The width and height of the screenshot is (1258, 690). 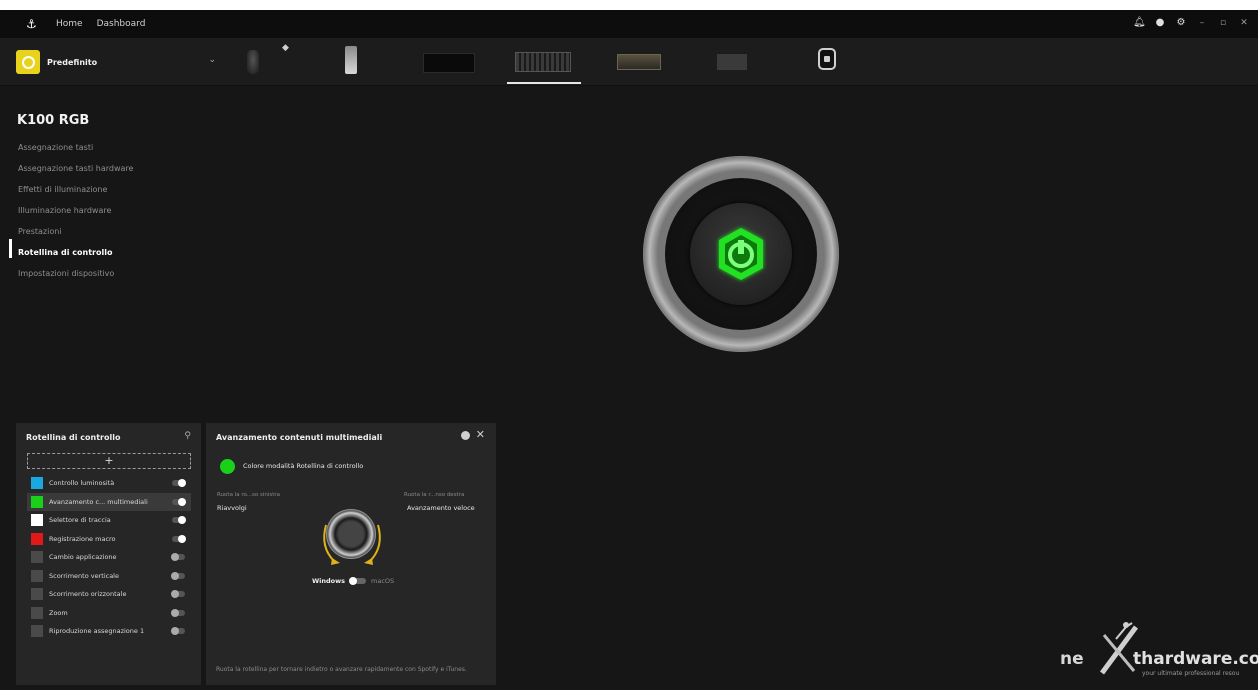 What do you see at coordinates (80, 520) in the screenshot?
I see `list-item-label: Selettore di traccia` at bounding box center [80, 520].